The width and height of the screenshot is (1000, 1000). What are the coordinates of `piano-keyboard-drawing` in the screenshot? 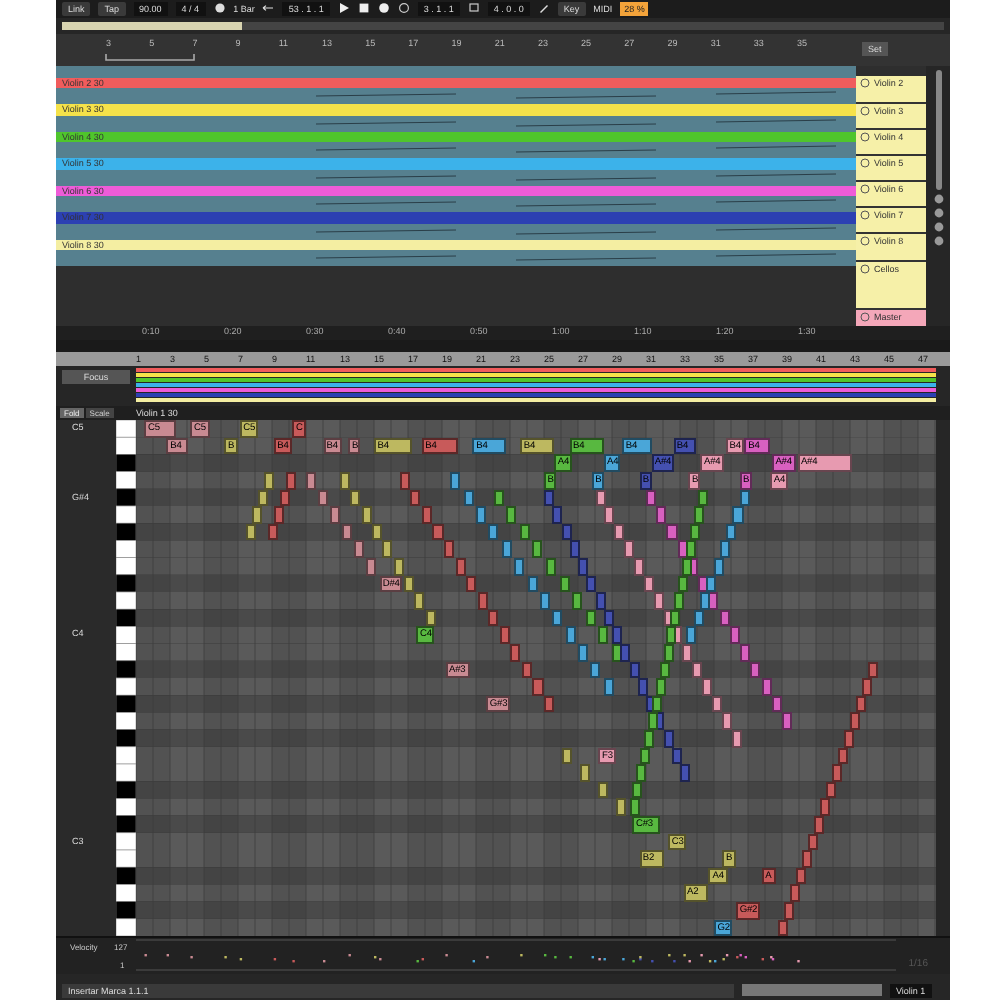 It's located at (126, 678).